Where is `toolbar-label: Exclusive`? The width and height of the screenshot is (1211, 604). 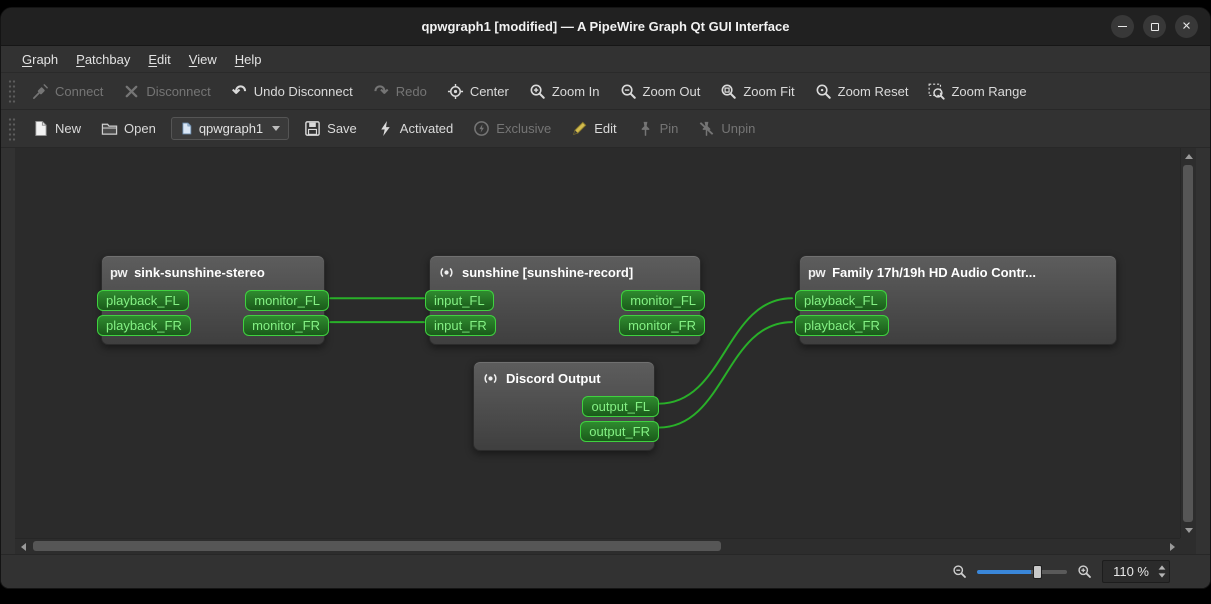
toolbar-label: Exclusive is located at coordinates (524, 128).